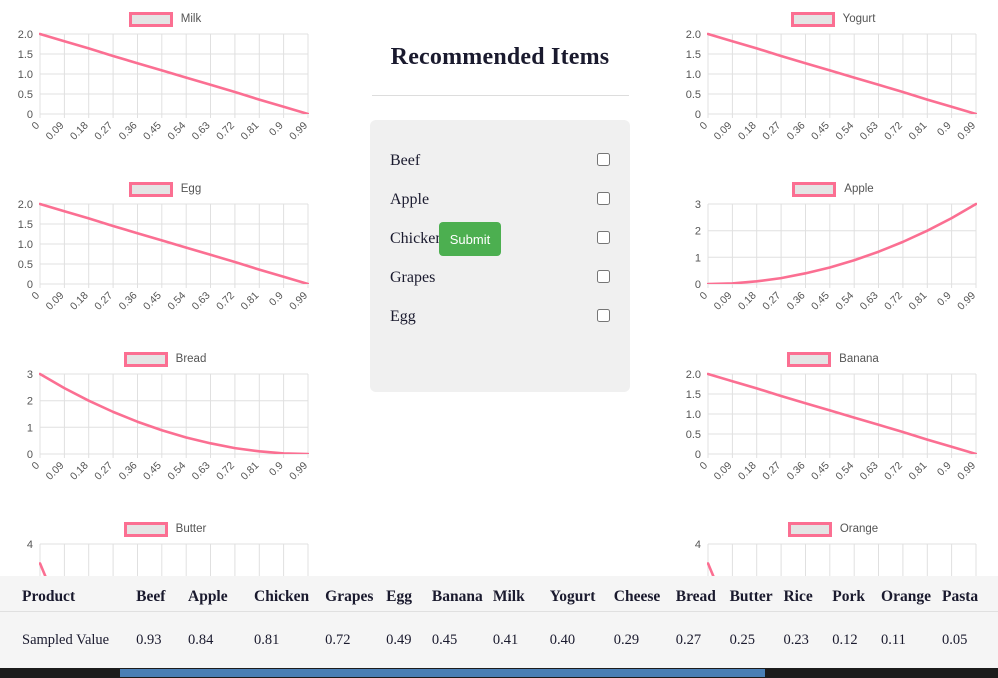  Describe the element at coordinates (500, 202) in the screenshot. I see `item-row: Apple` at that location.